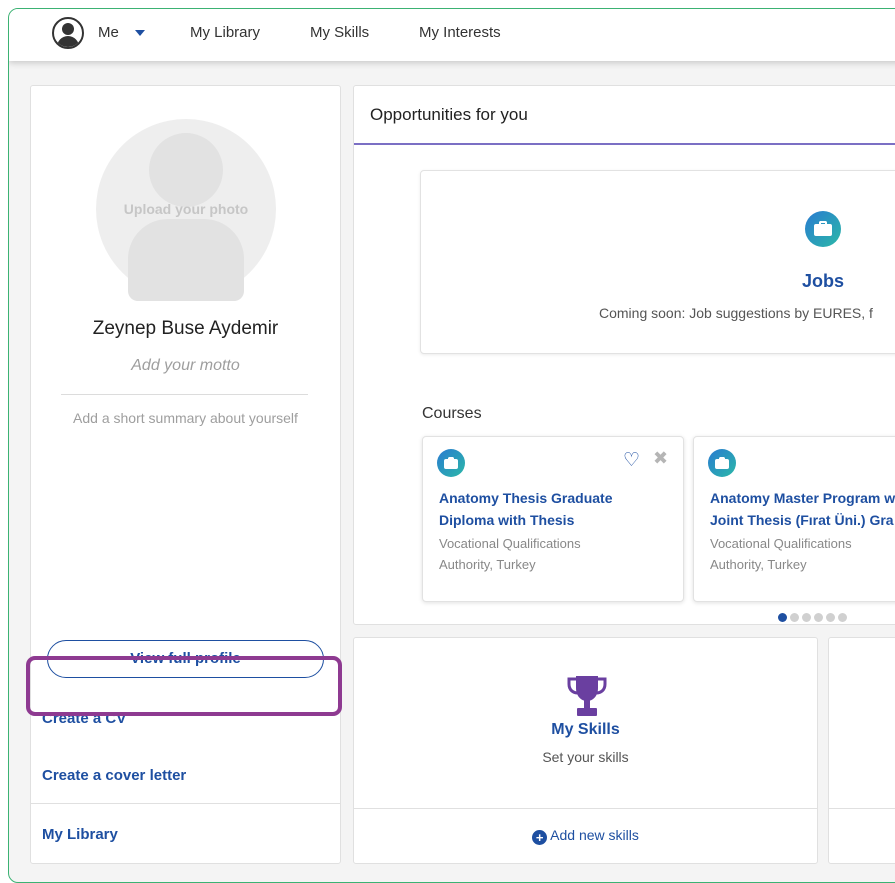 This screenshot has height=883, width=895. What do you see at coordinates (812, 617) in the screenshot?
I see `carousel-pagination` at bounding box center [812, 617].